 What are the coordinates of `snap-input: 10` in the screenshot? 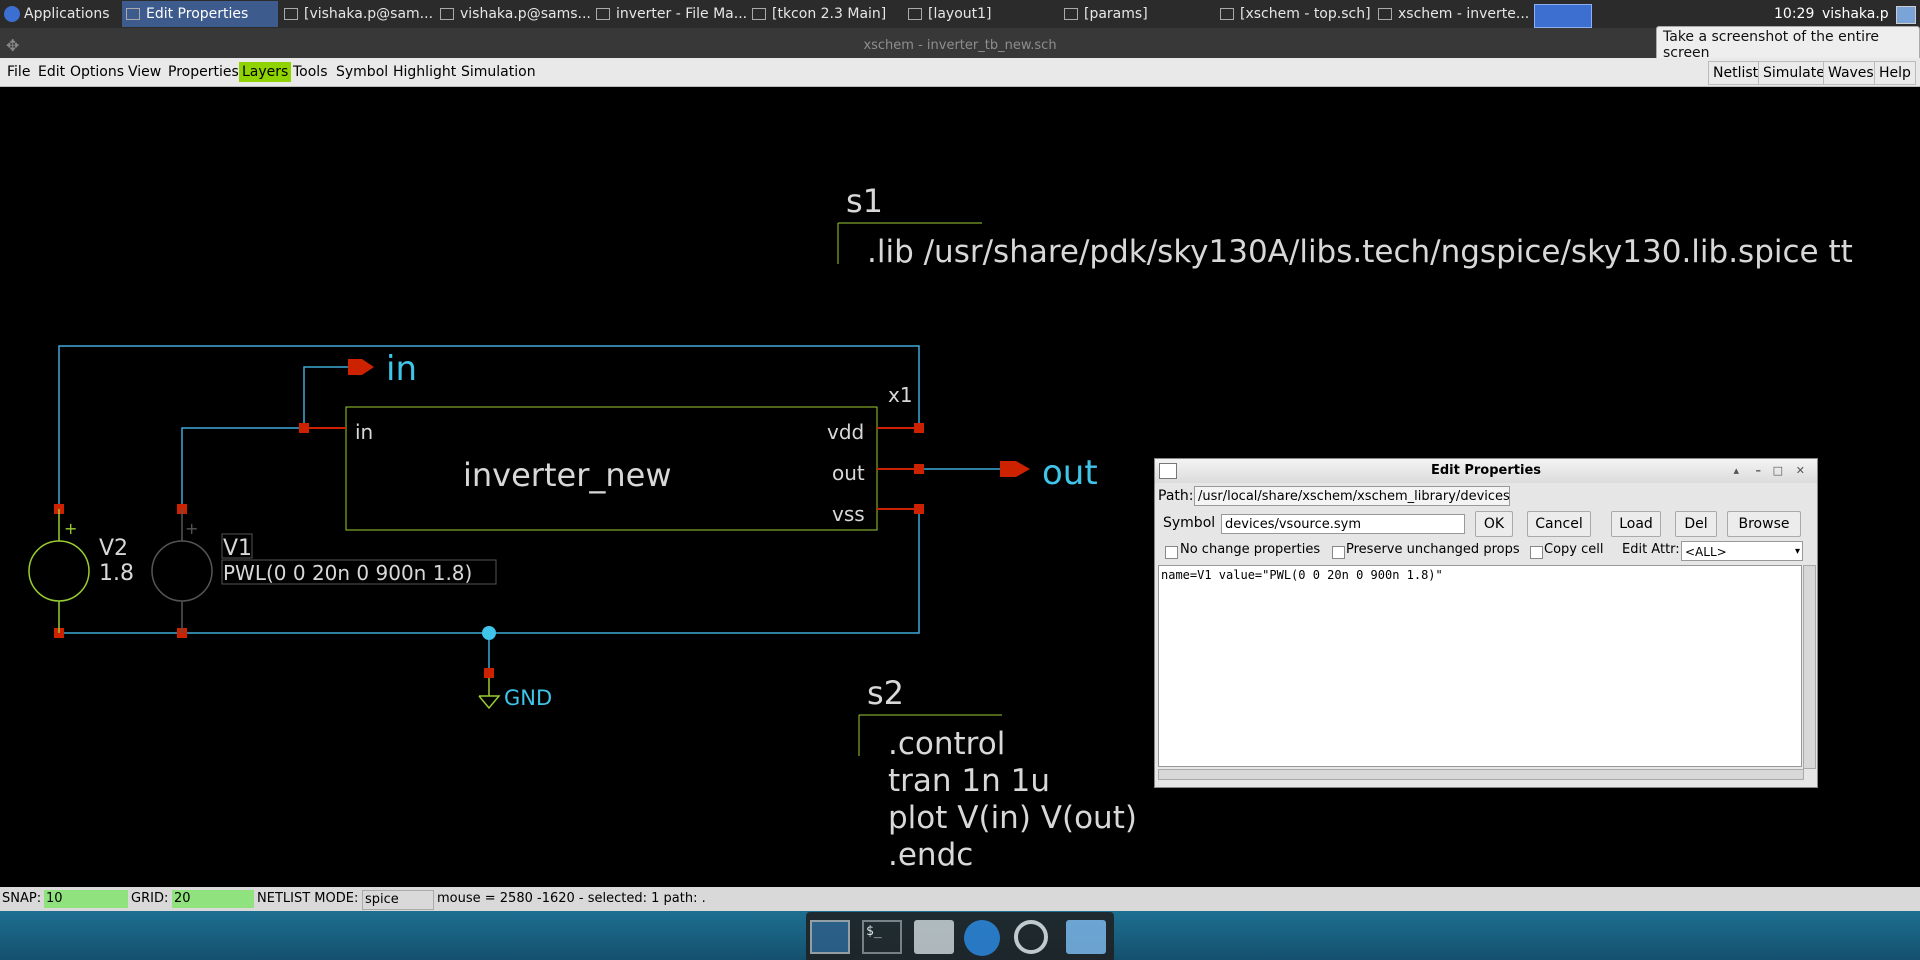 It's located at (86, 899).